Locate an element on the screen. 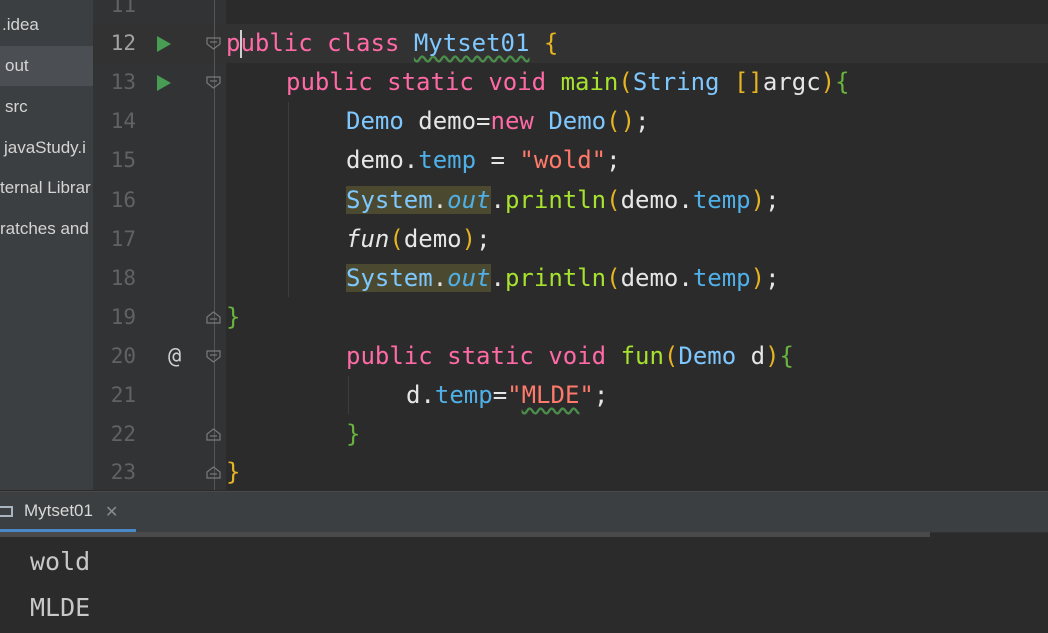 The height and width of the screenshot is (633, 1048). console-output-line: wold is located at coordinates (60, 561).